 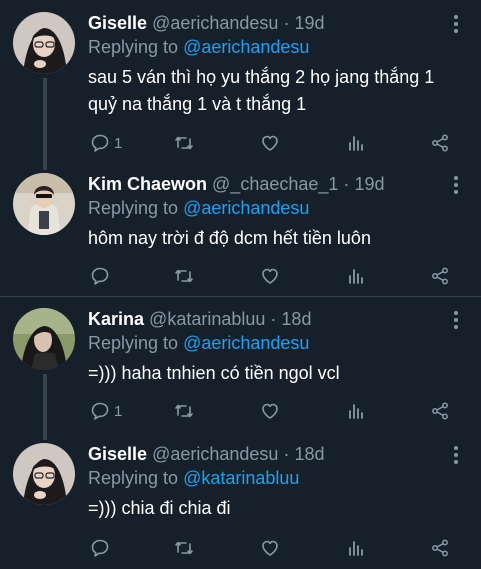 I want to click on display-name: Karina, so click(x=116, y=319).